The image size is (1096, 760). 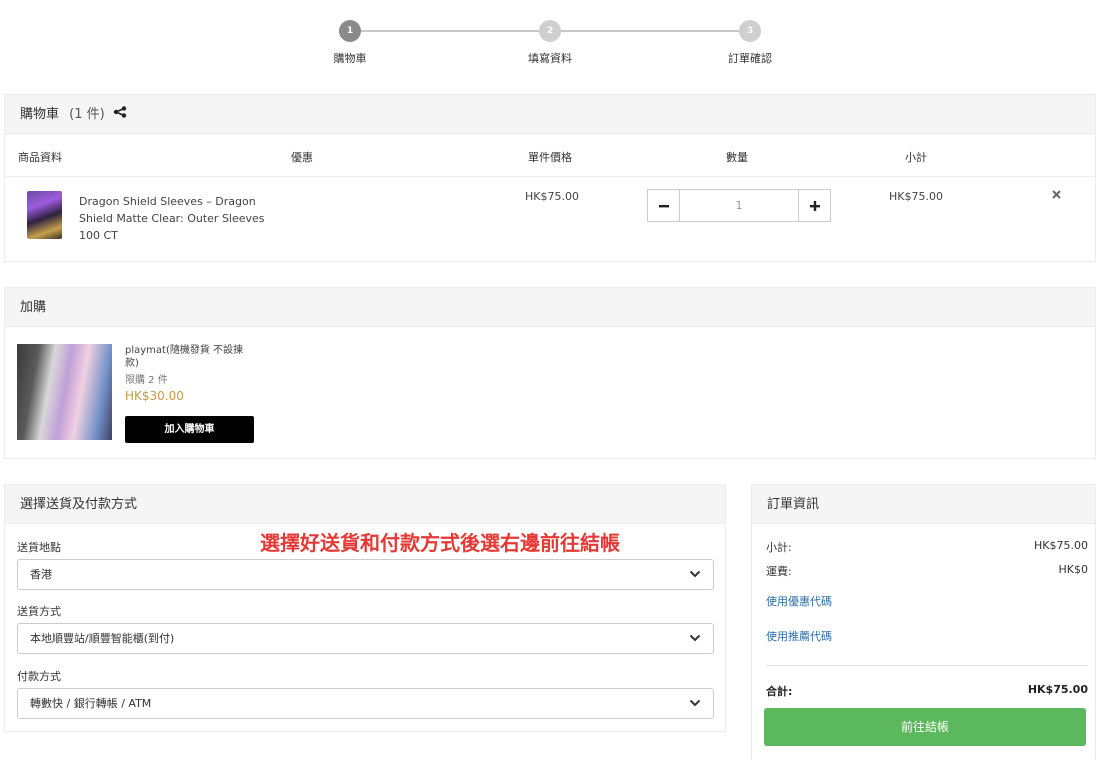 I want to click on col-unit-price: 單件價格, so click(x=550, y=157).